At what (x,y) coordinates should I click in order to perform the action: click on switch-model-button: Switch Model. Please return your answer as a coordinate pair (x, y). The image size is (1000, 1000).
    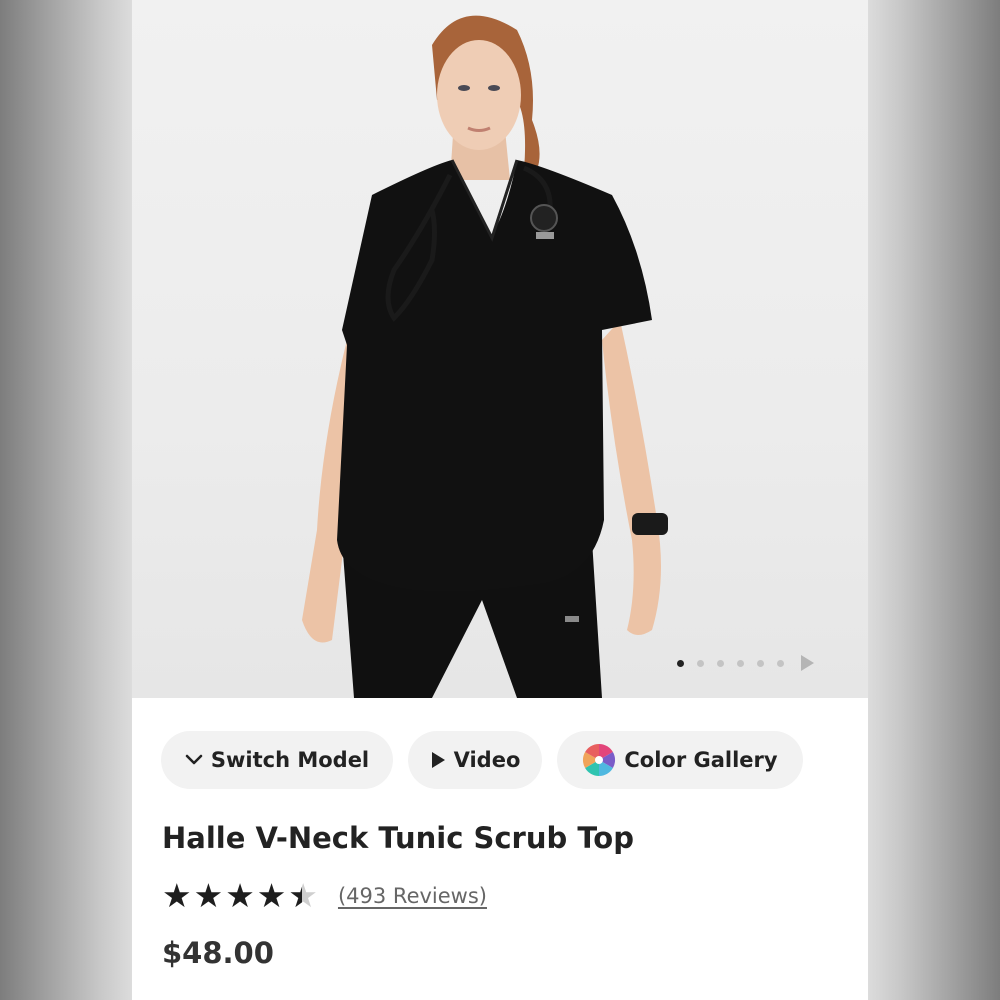
    Looking at the image, I should click on (277, 760).